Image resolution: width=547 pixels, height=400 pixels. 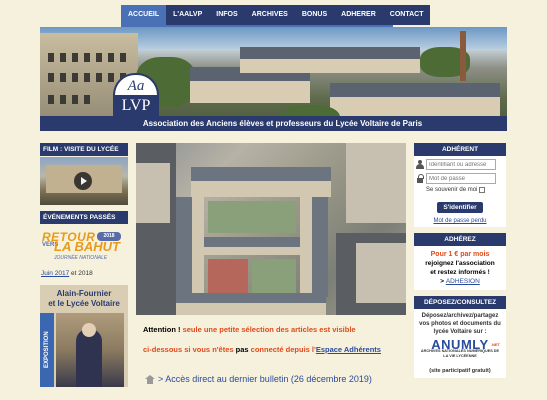 I want to click on user-icon, so click(x=420, y=164).